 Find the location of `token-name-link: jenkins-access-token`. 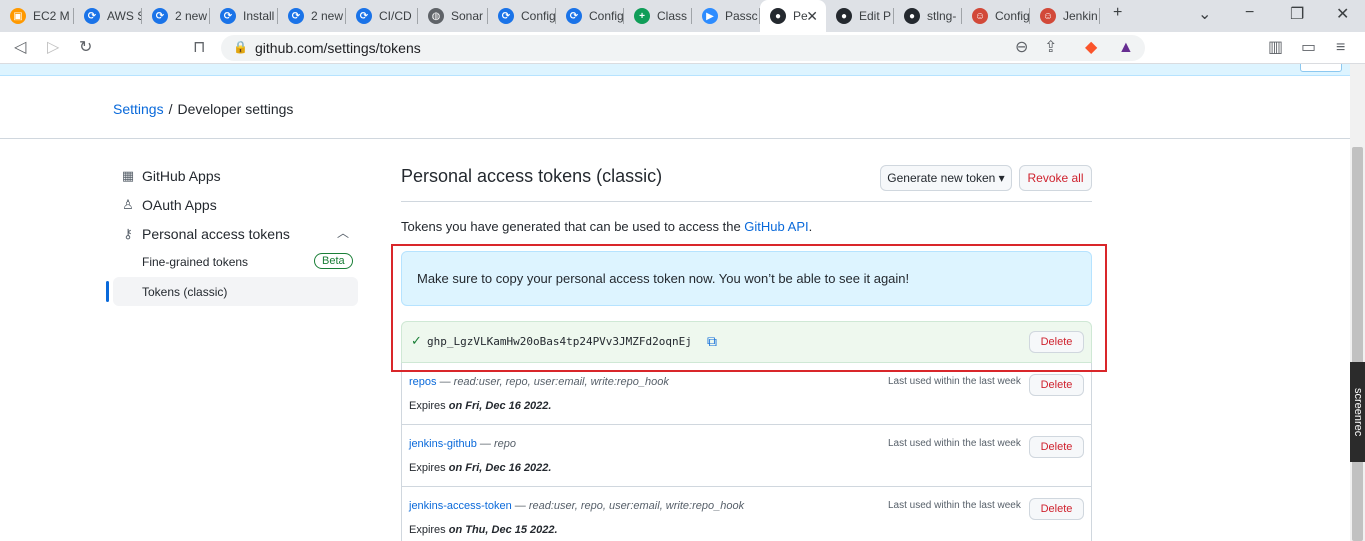

token-name-link: jenkins-access-token is located at coordinates (460, 506).